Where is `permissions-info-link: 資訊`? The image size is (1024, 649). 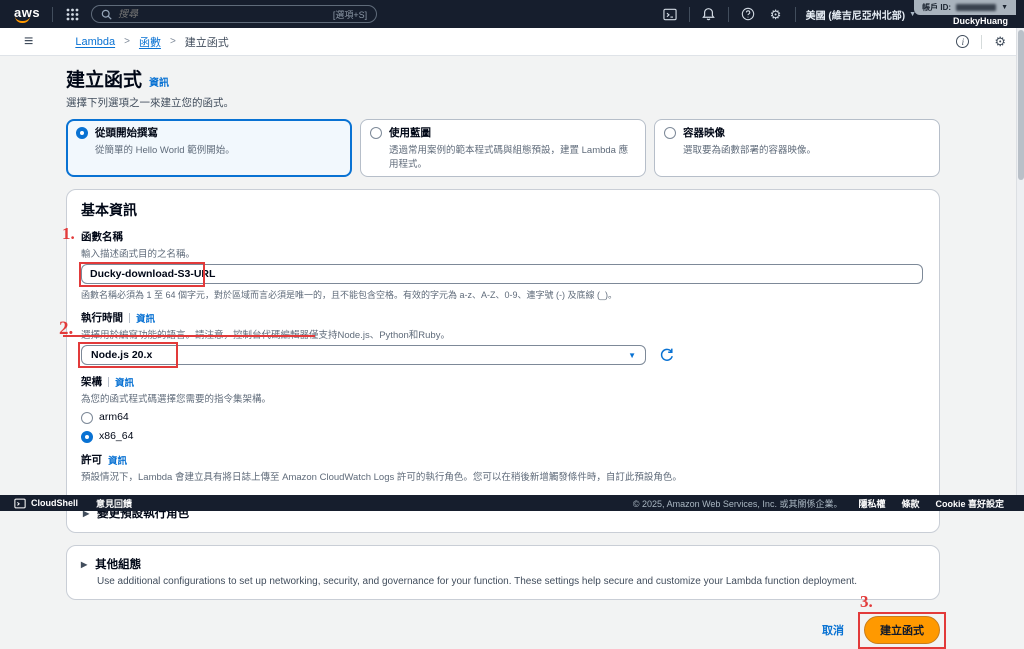
permissions-info-link: 資訊 is located at coordinates (117, 460).